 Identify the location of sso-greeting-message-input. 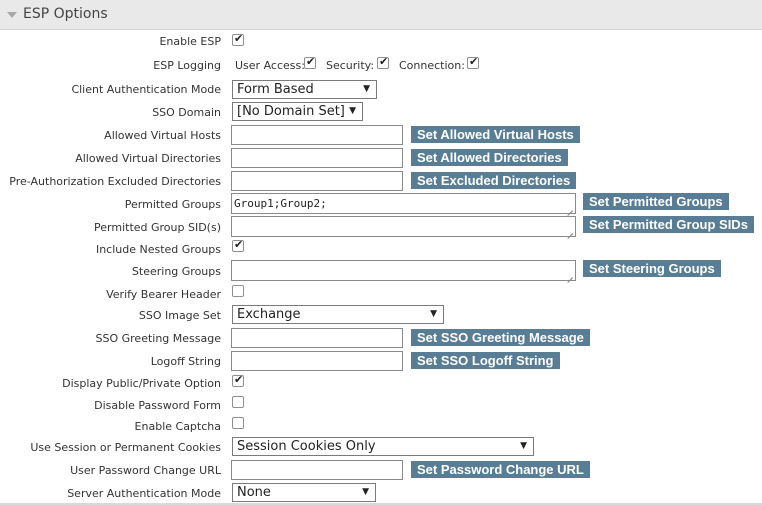
(317, 338).